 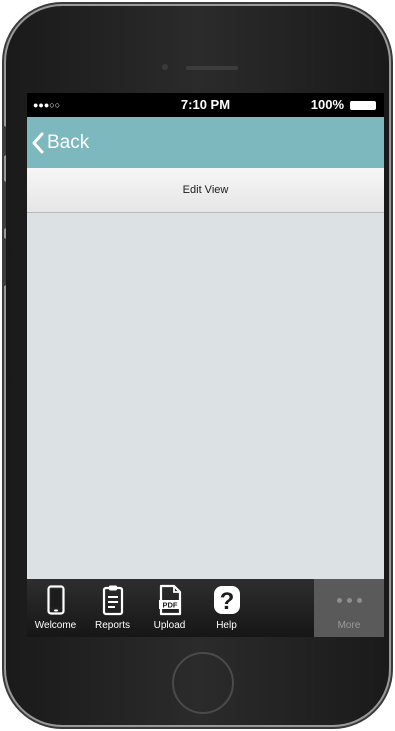 What do you see at coordinates (212, 68) in the screenshot?
I see `earpiece-speaker` at bounding box center [212, 68].